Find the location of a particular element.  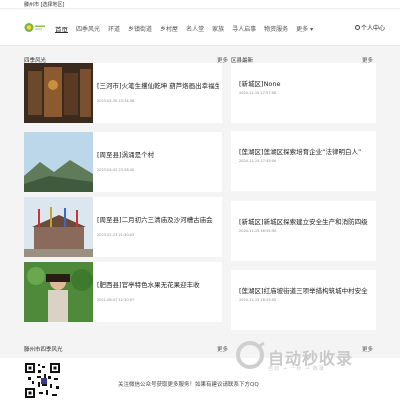

card-title: [肥西县]官亭特色水果无花果迎丰收 is located at coordinates (148, 285).